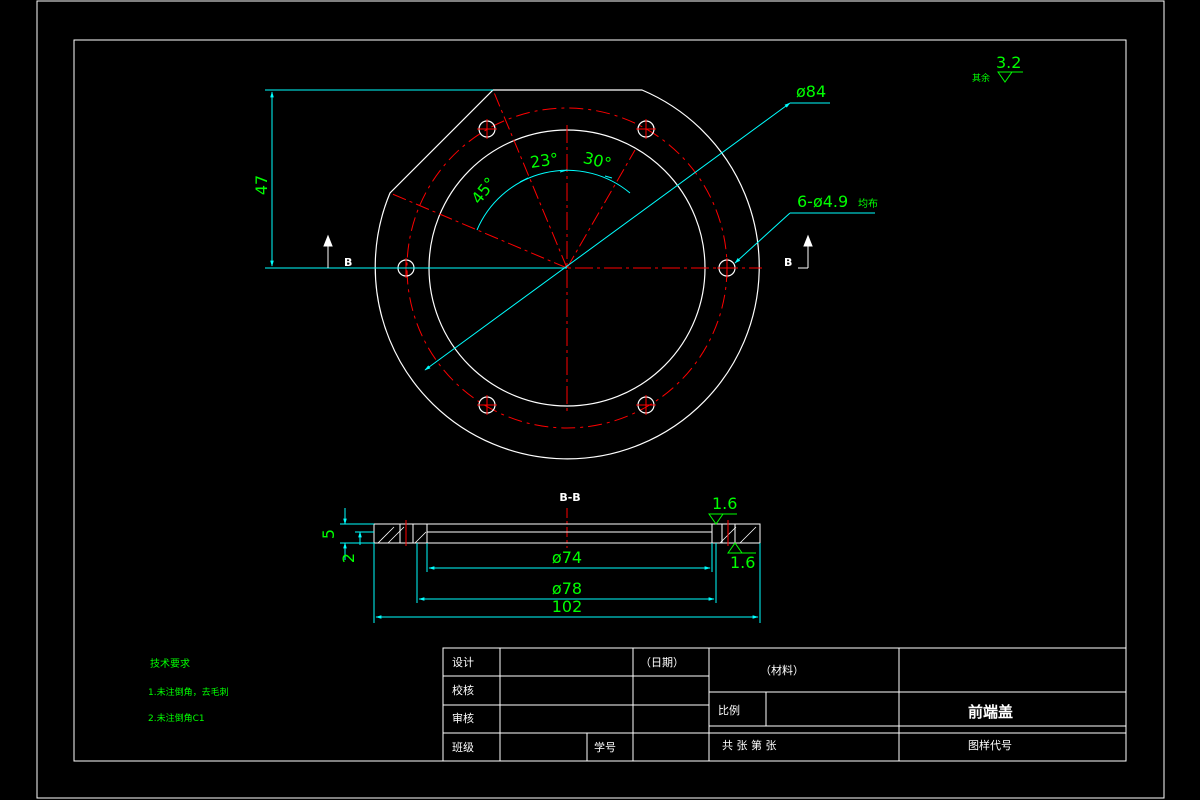 This screenshot has height=800, width=1200. I want to click on tb-check: 校核, so click(463, 690).